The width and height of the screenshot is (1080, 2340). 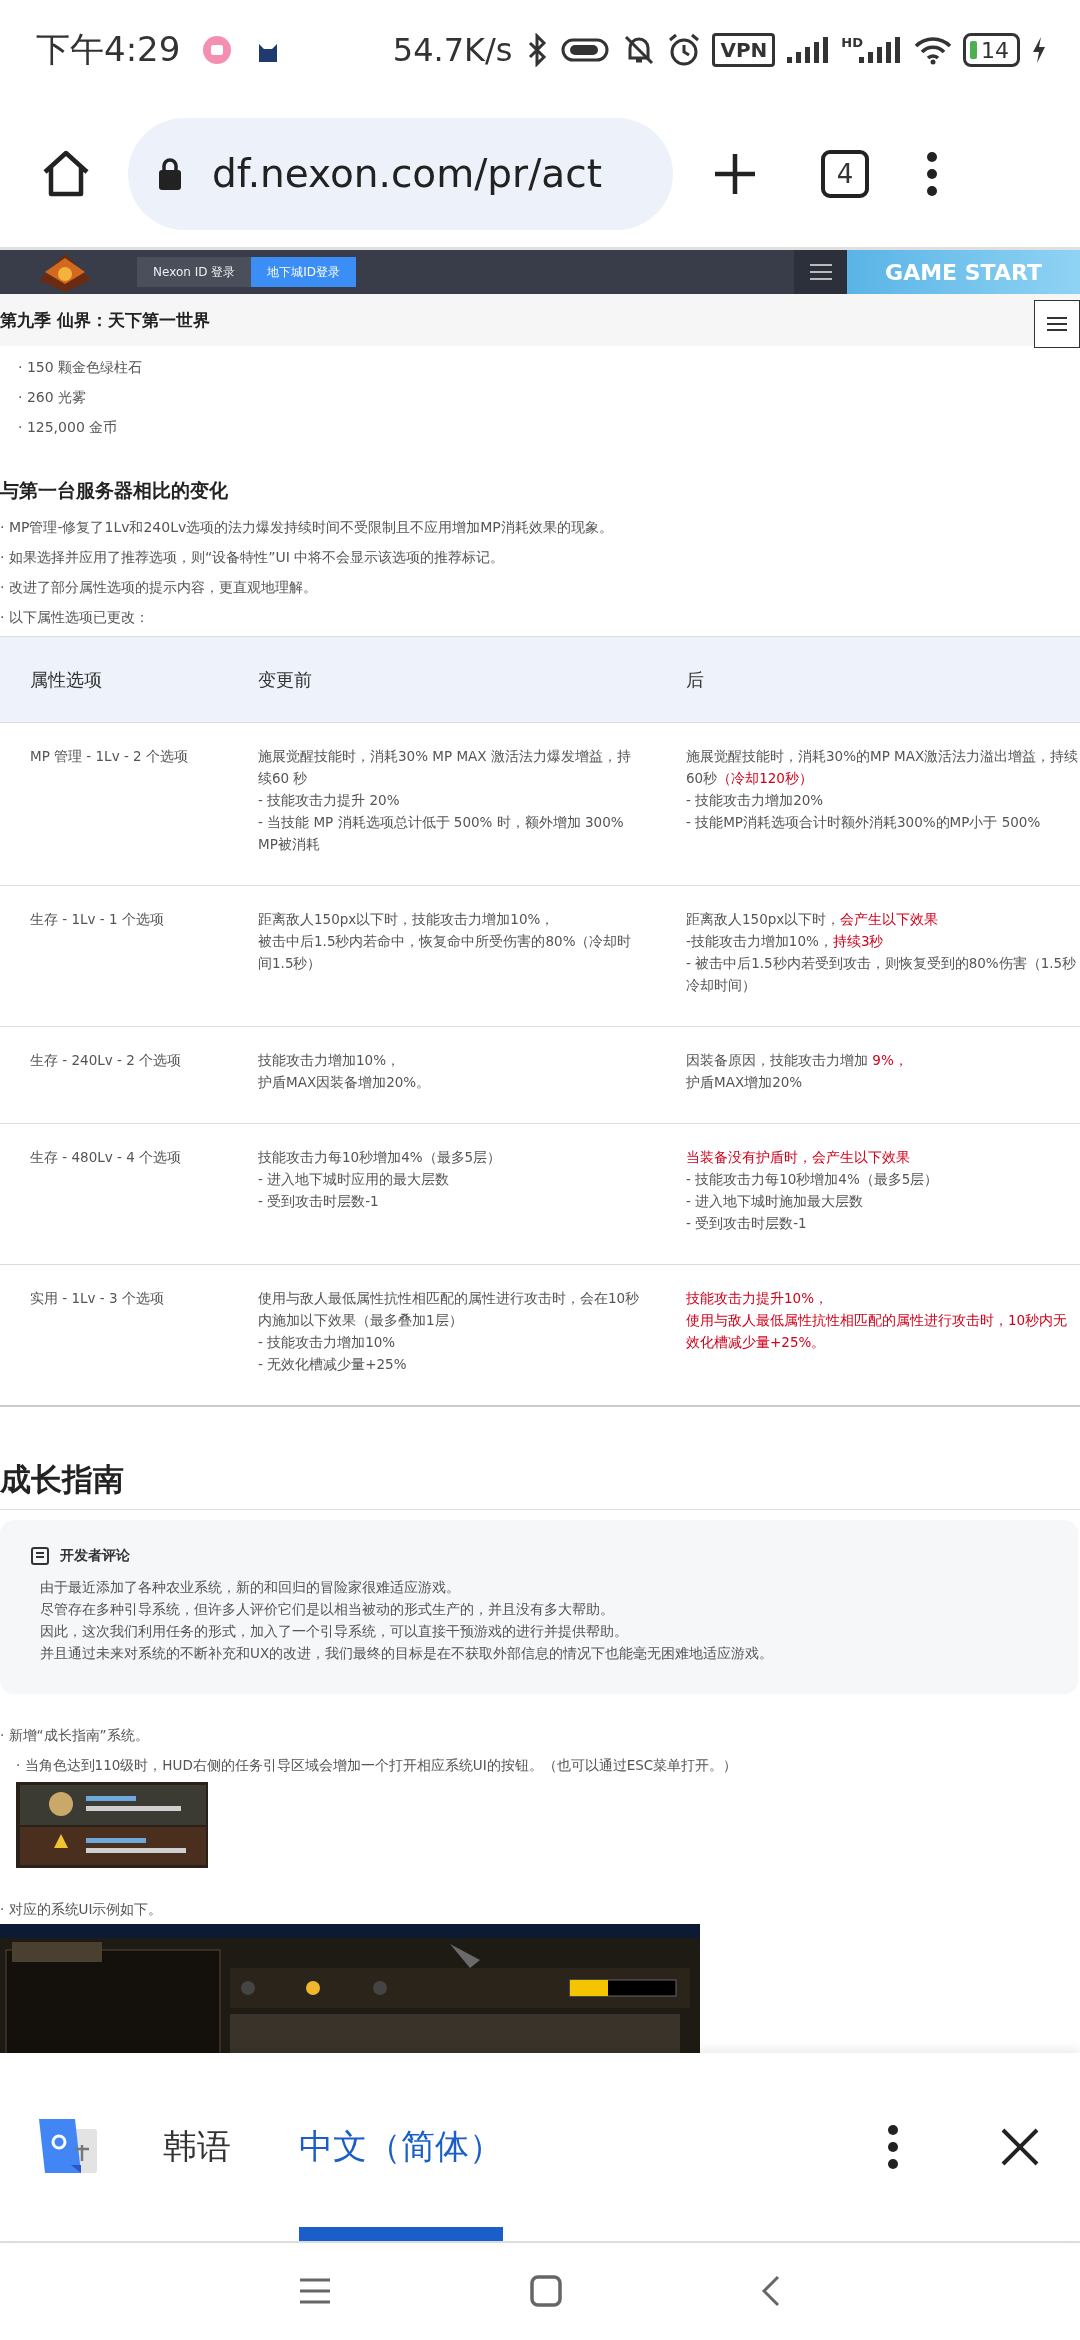 What do you see at coordinates (798, 1157) in the screenshot?
I see `cell-text: 当装备没有护盾时，会产生以下效果` at bounding box center [798, 1157].